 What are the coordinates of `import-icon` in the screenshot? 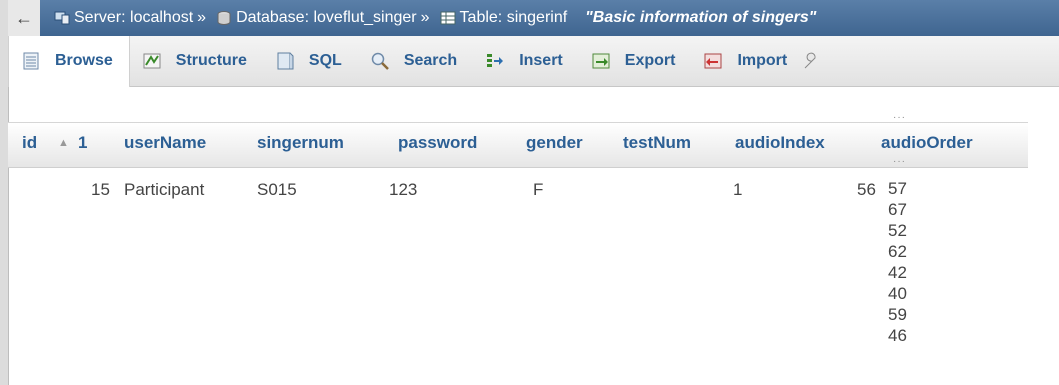 It's located at (713, 61).